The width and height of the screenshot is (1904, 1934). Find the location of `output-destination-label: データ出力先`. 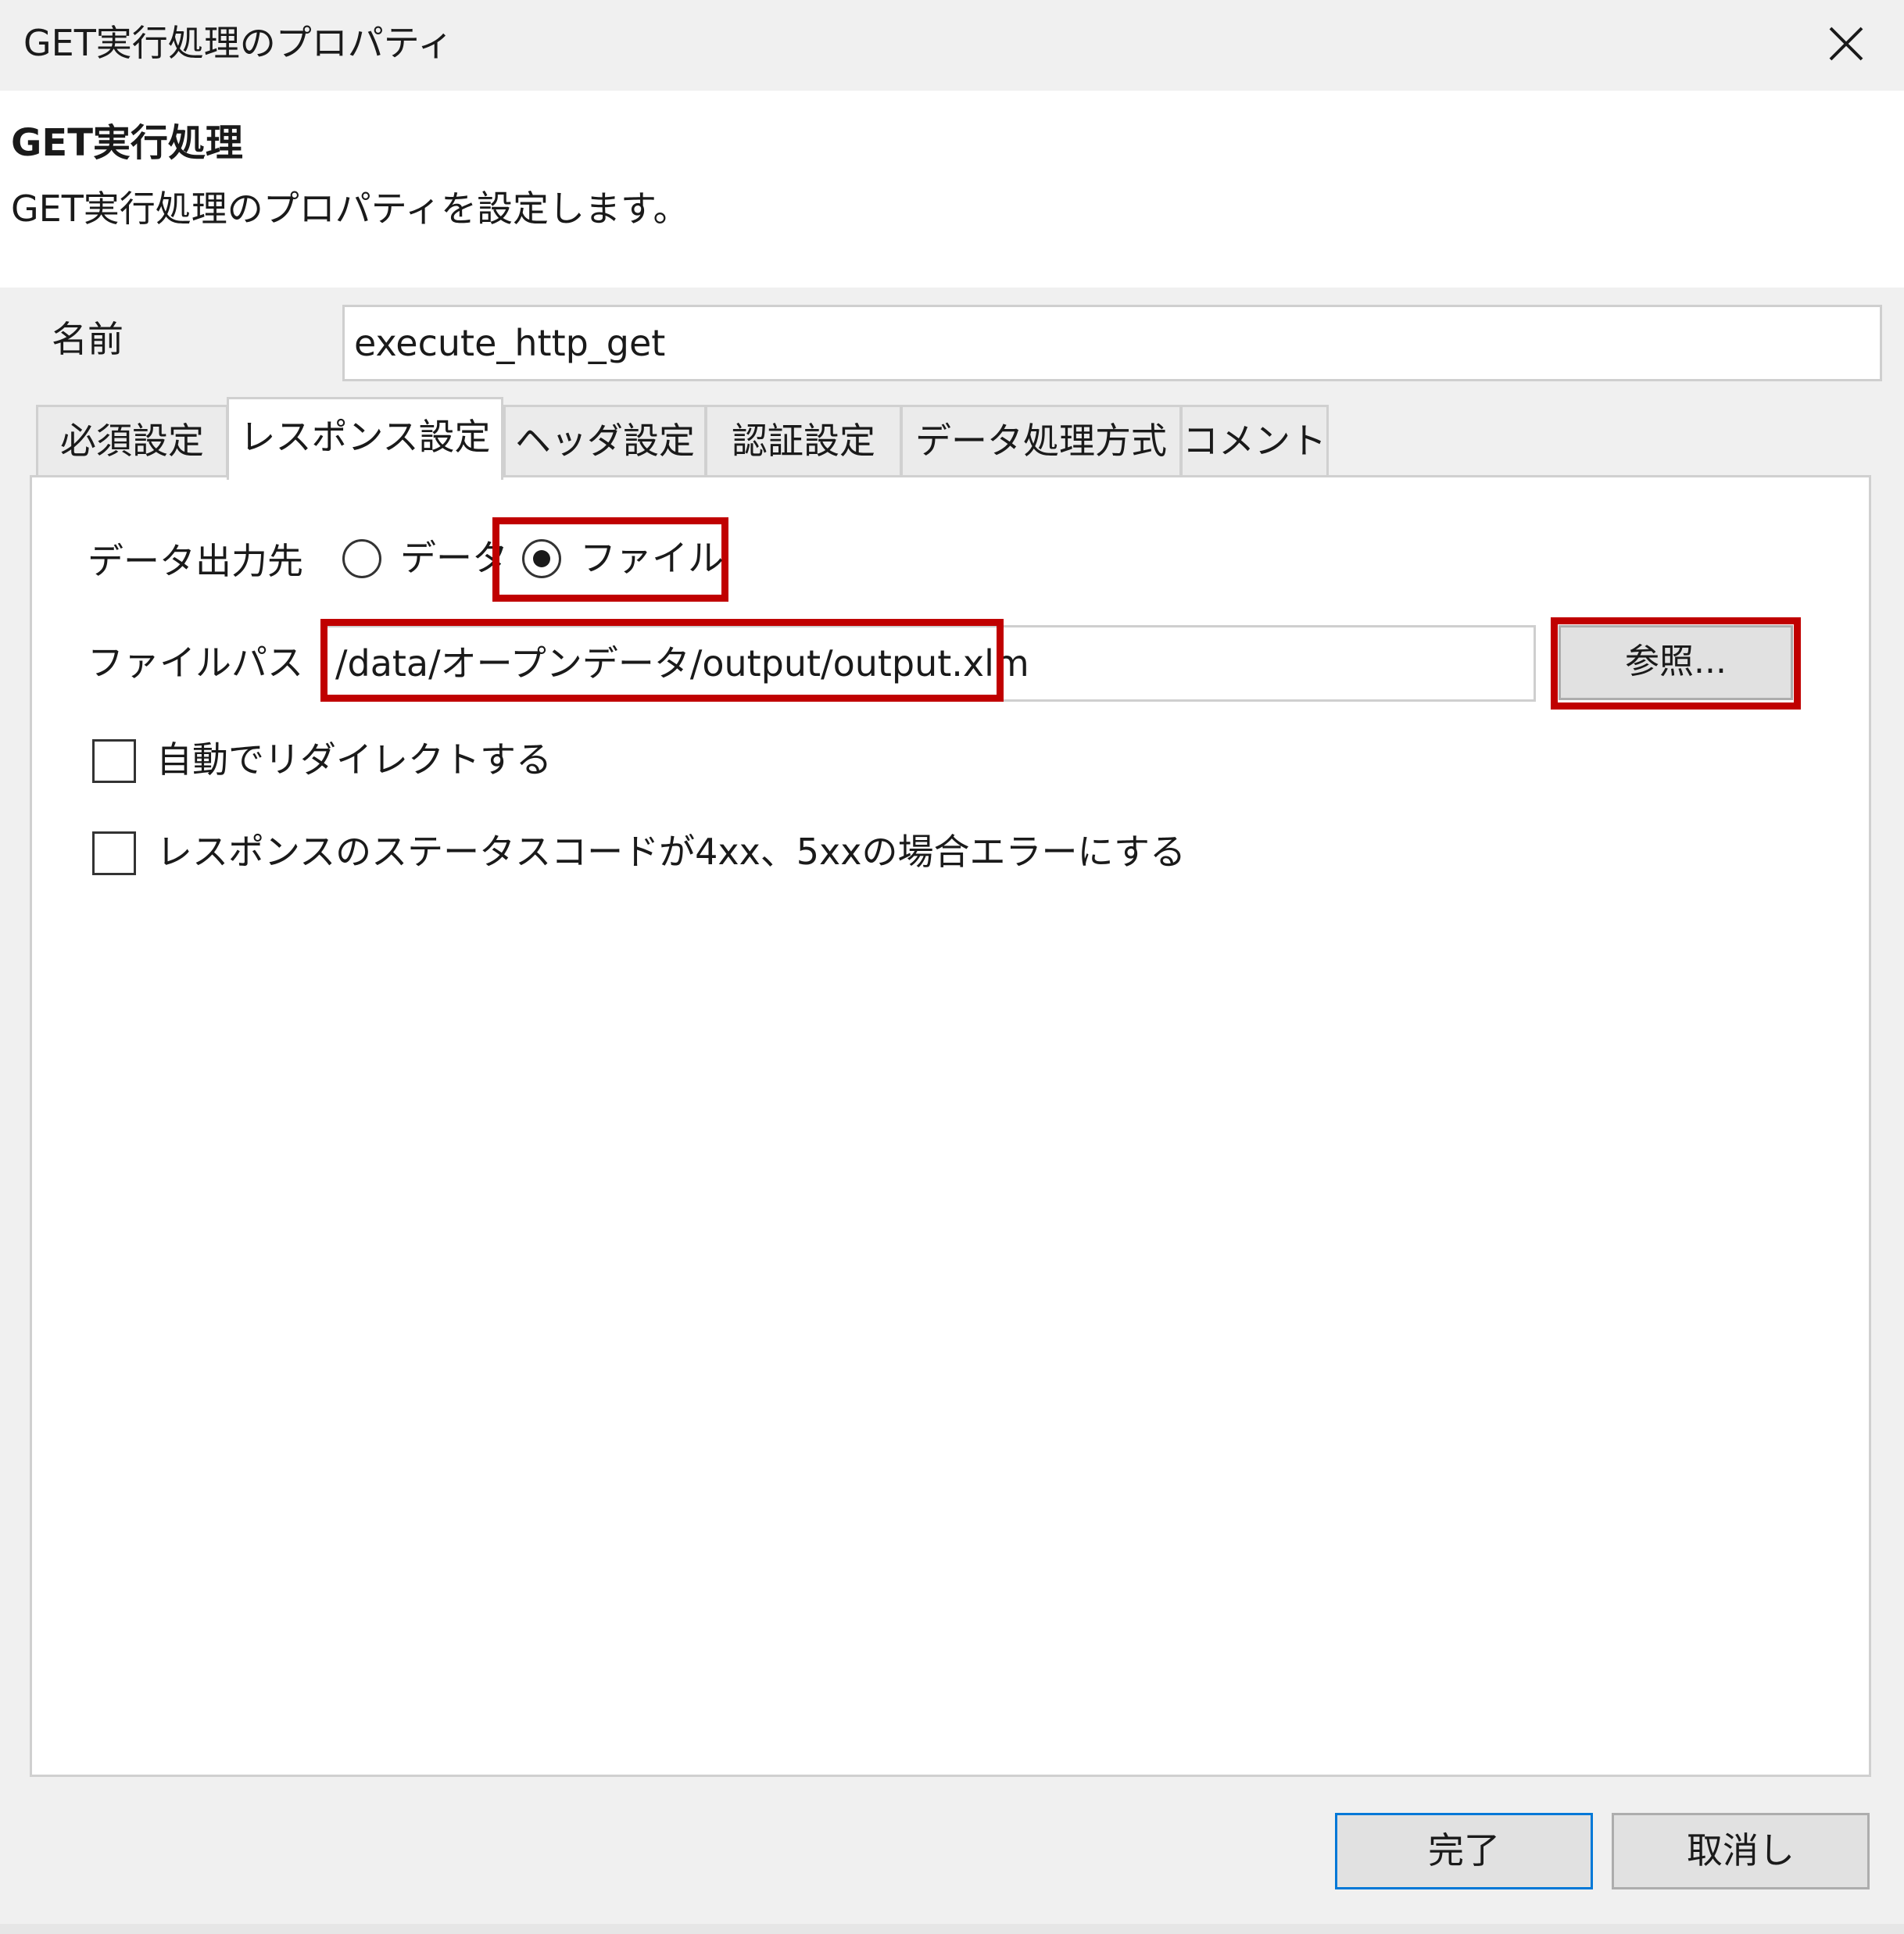

output-destination-label: データ出力先 is located at coordinates (195, 561).